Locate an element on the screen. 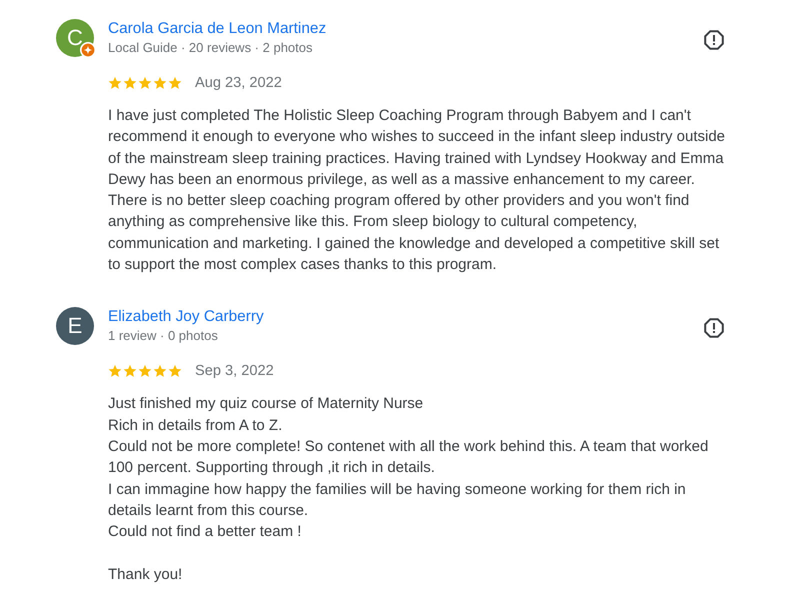  reviewer-name-link: Carola Garcia de Leon Martinez is located at coordinates (217, 29).